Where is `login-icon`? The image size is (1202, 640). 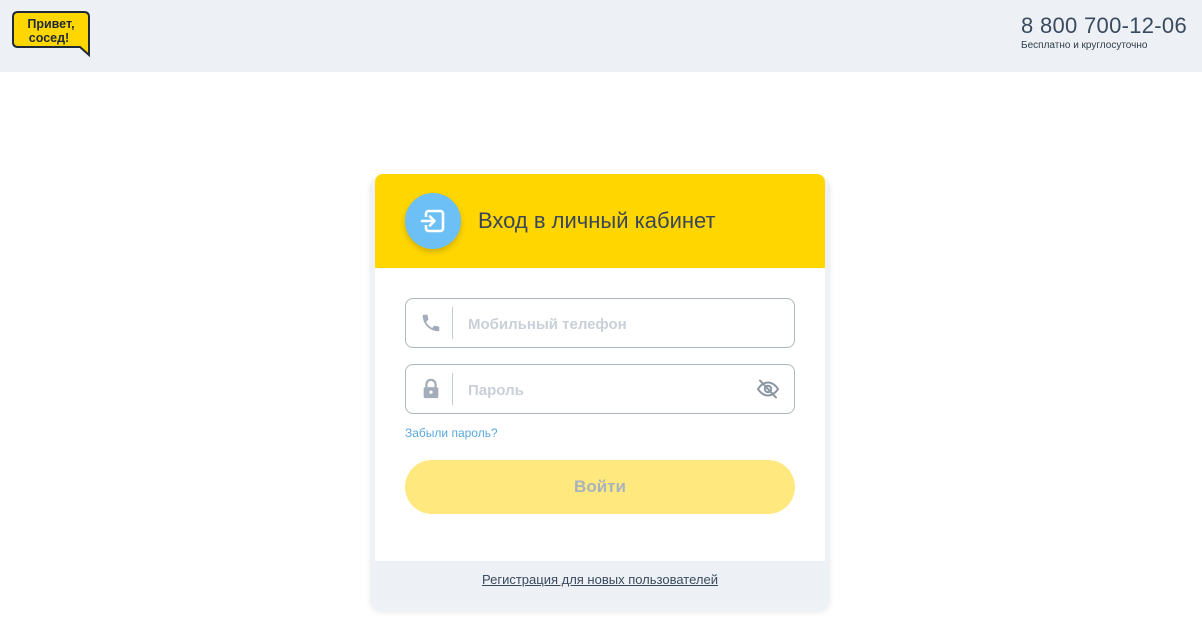
login-icon is located at coordinates (433, 221).